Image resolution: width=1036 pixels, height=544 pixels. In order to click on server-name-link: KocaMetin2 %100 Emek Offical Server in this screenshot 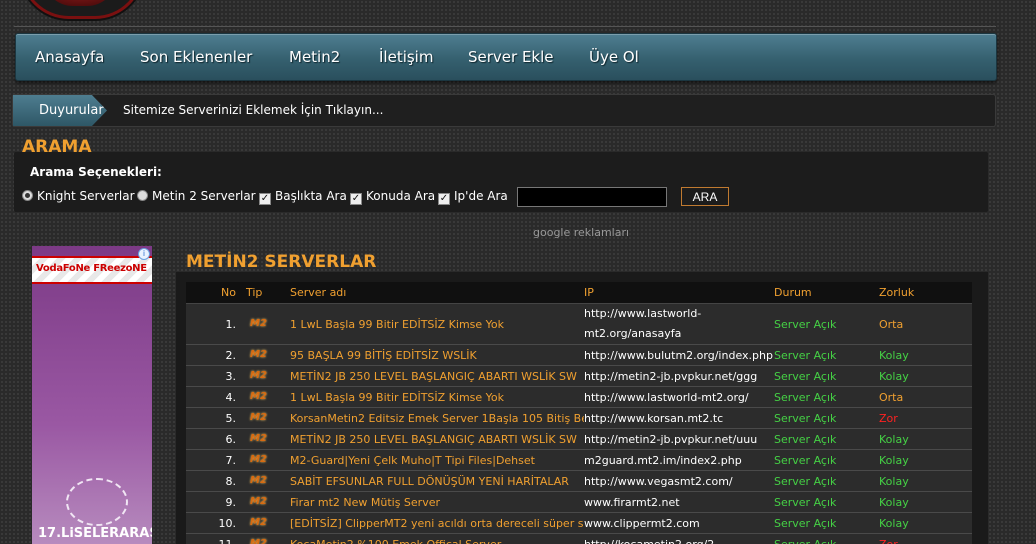, I will do `click(436, 538)`.